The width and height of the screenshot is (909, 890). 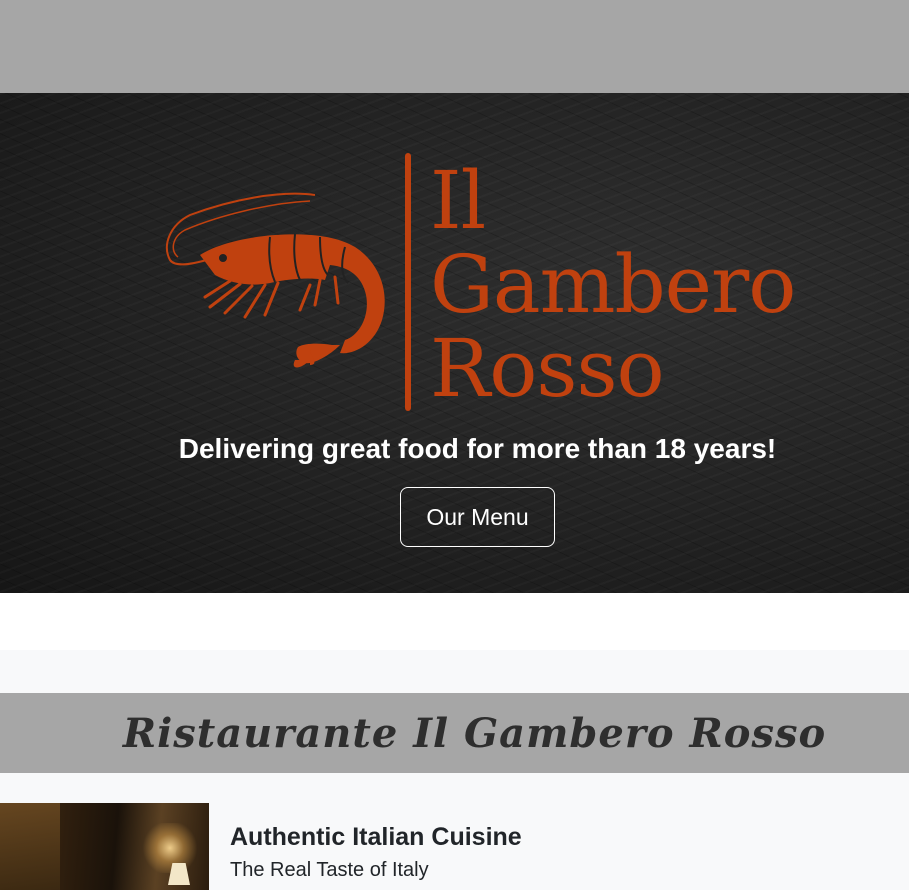 I want to click on section-header: Ristaurante Il Gambero Rosso, so click(x=454, y=733).